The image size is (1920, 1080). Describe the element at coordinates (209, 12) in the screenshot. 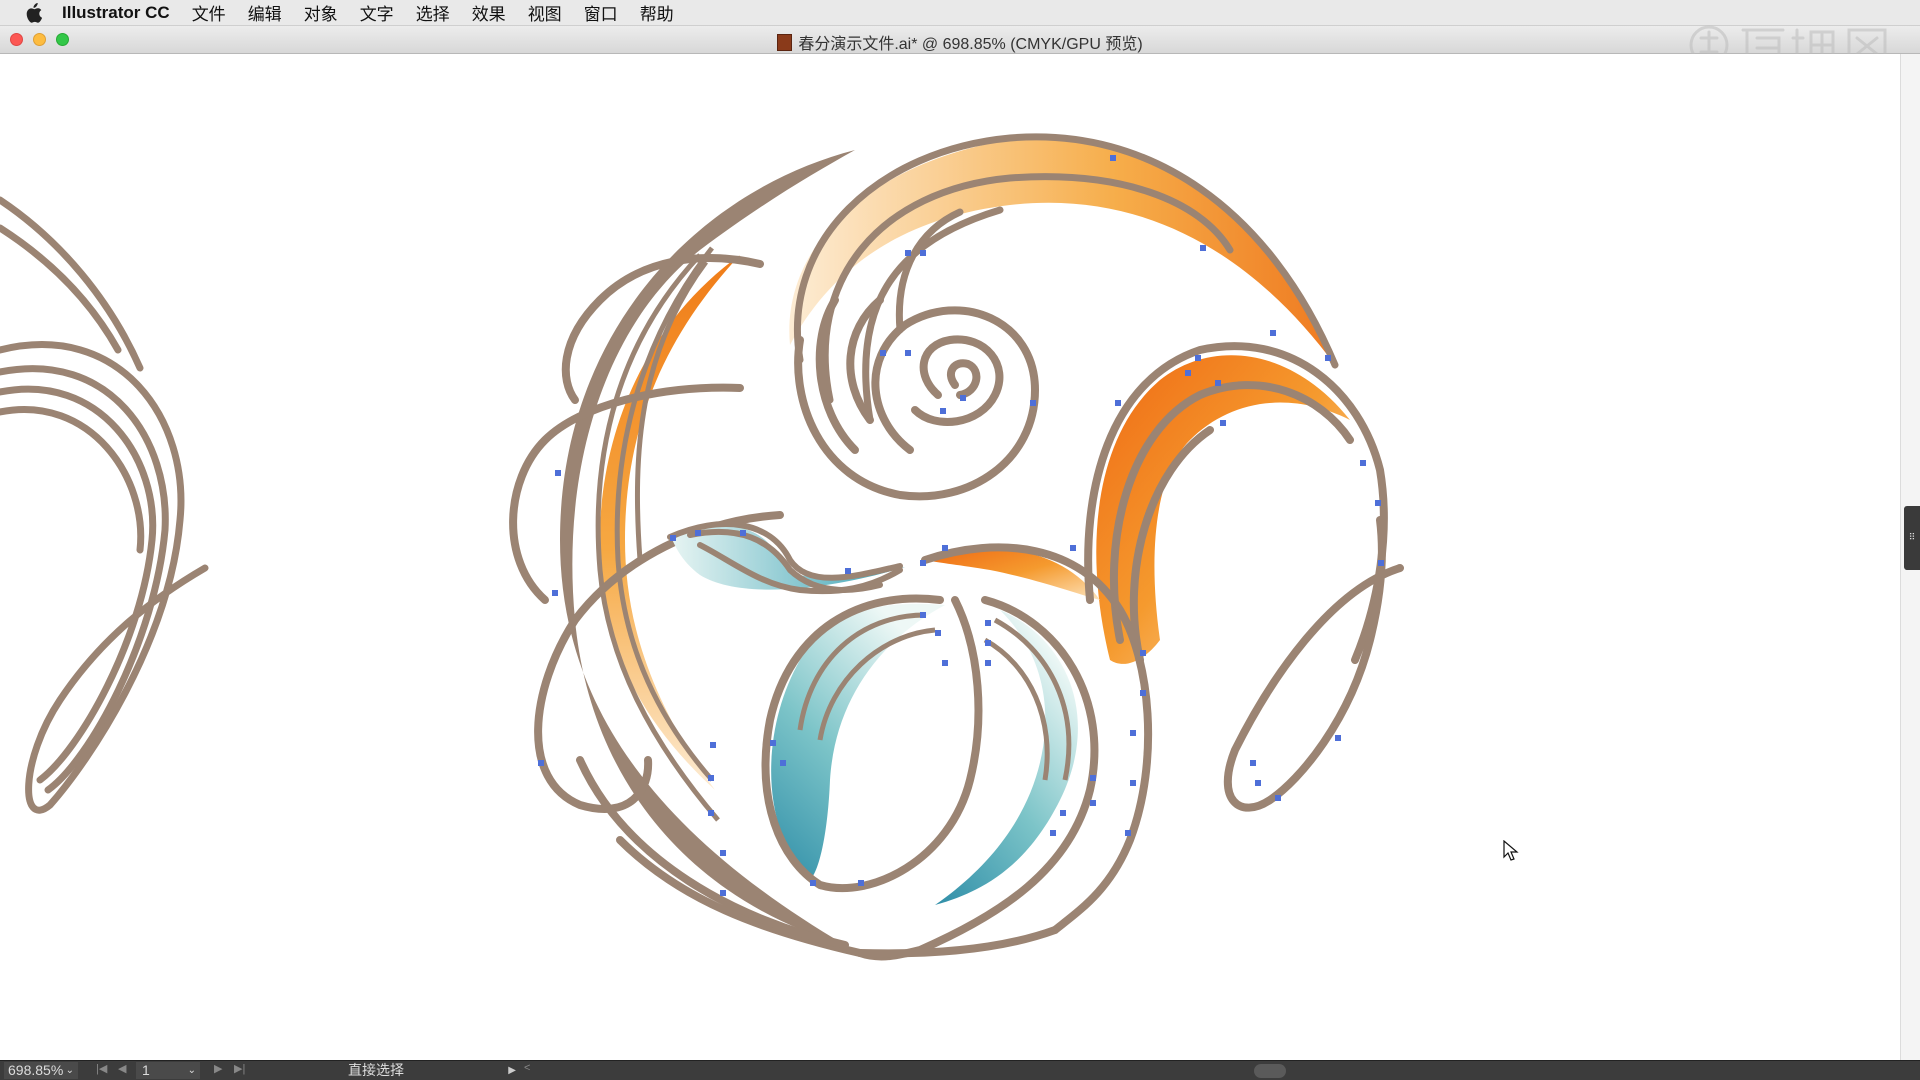

I see `menu-file: 文件` at that location.